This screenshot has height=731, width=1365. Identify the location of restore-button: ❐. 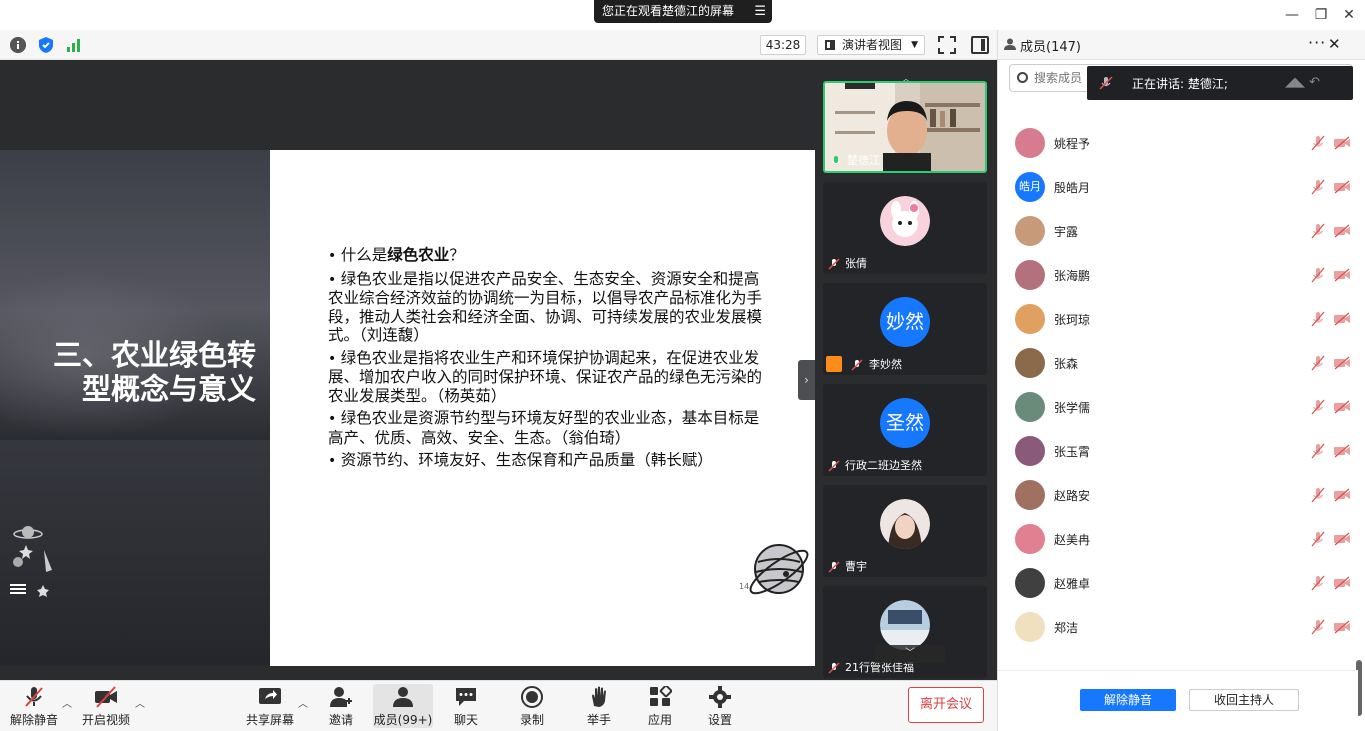
(1321, 15).